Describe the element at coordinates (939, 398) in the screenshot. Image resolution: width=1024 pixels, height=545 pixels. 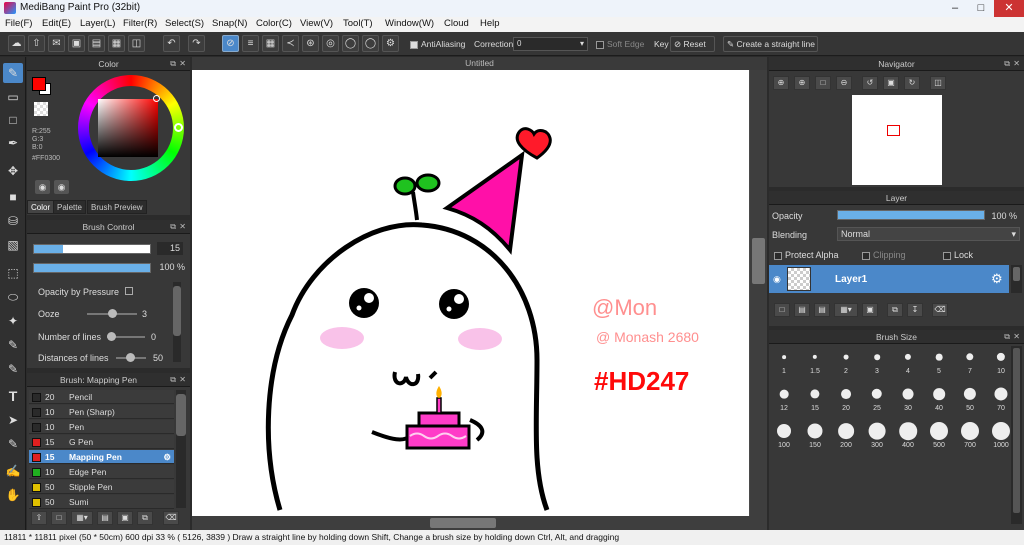
I see `brush-size-40: 40` at that location.